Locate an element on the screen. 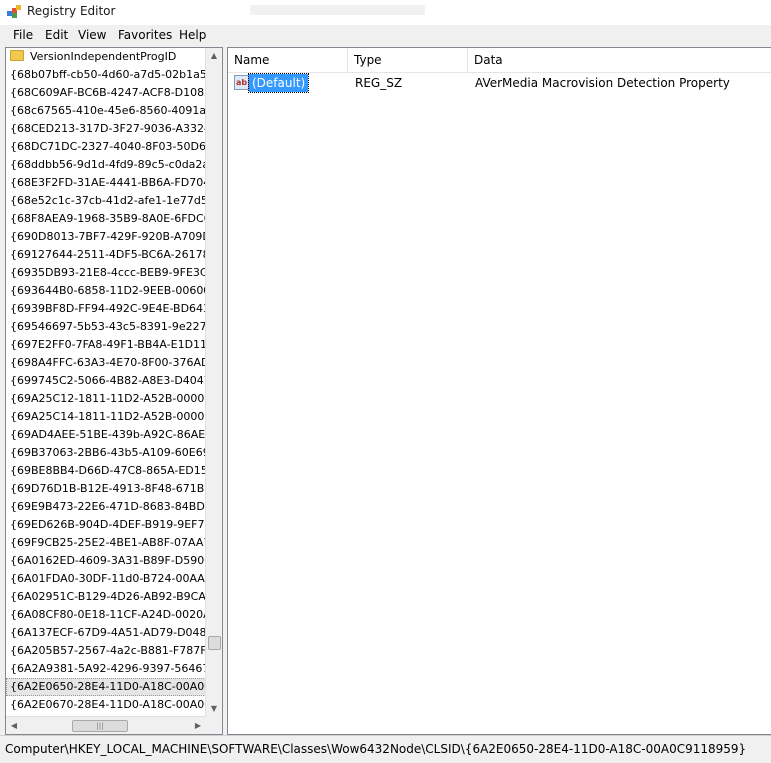 The height and width of the screenshot is (763, 771). value-type: REG_SZ is located at coordinates (379, 83).